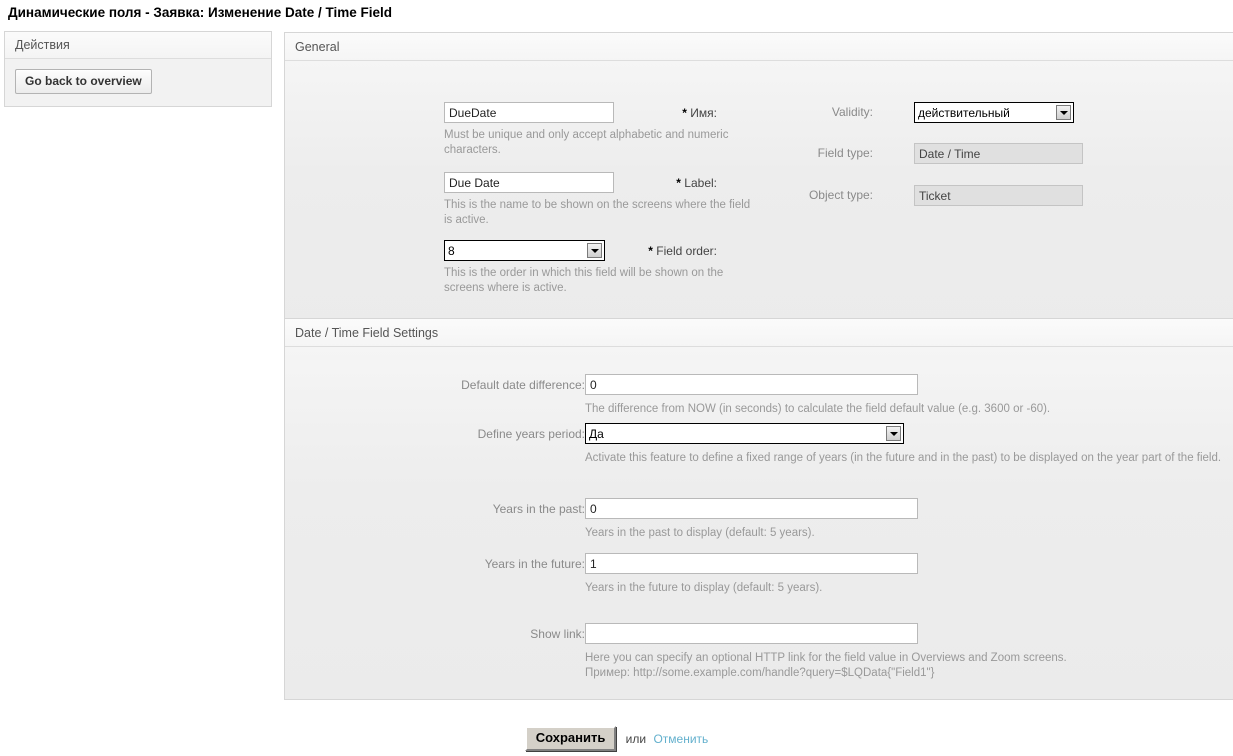  Describe the element at coordinates (680, 739) in the screenshot. I see `cancel-link: Отменить` at that location.